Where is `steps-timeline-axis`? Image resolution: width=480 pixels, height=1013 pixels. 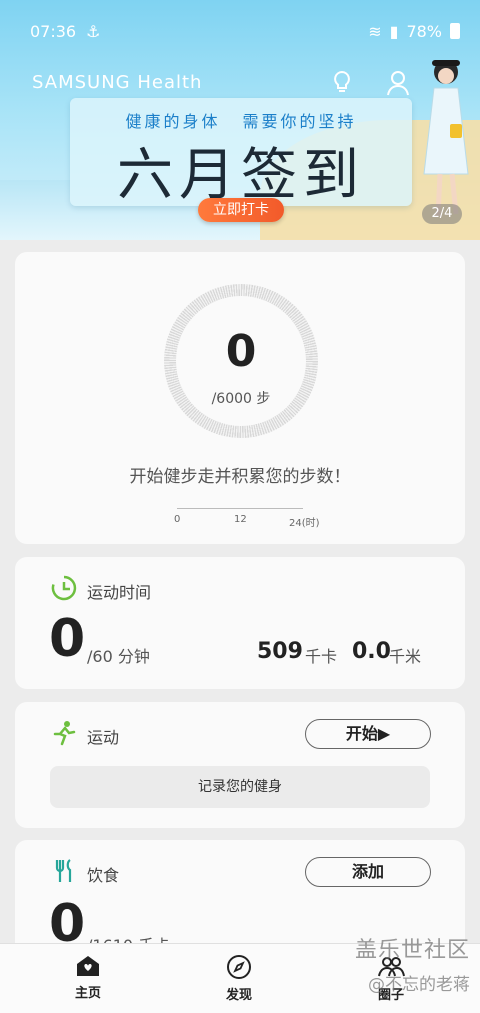
steps-timeline-axis is located at coordinates (240, 508).